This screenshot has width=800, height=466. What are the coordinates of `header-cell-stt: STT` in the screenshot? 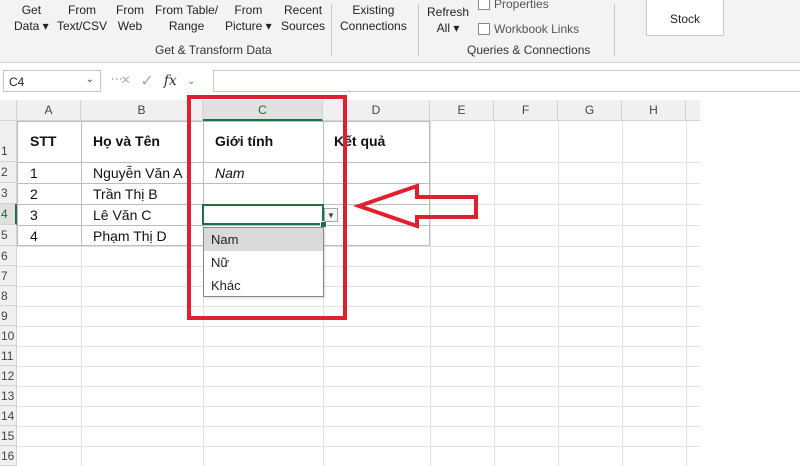 It's located at (43, 141).